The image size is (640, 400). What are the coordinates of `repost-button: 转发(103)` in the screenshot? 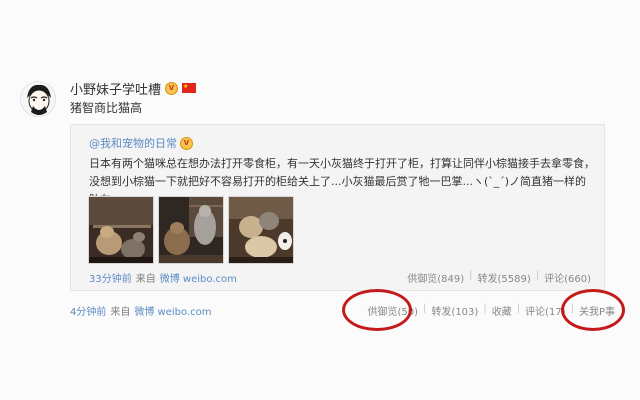 It's located at (454, 310).